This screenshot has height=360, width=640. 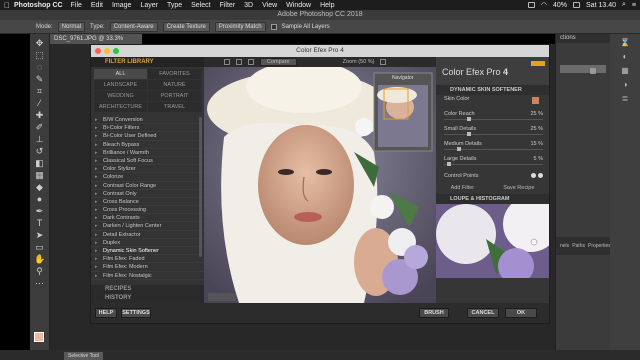 What do you see at coordinates (540, 175) in the screenshot?
I see `add-negative-point-icon` at bounding box center [540, 175].